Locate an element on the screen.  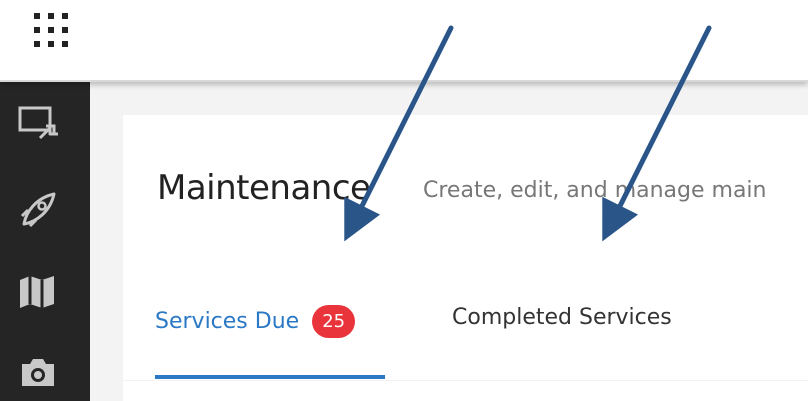
app-launcher-grid-icon is located at coordinates (54, 33).